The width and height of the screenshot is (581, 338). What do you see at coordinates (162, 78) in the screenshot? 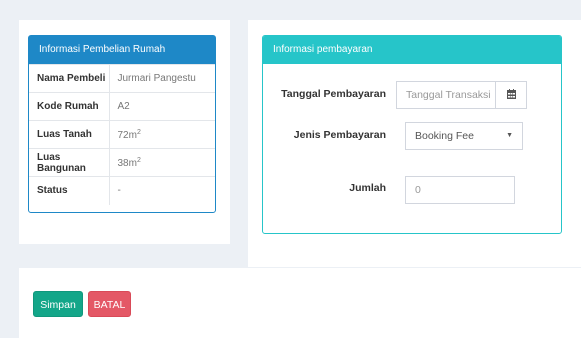
I see `buyer-name-value: Jurmari Pangestu` at bounding box center [162, 78].